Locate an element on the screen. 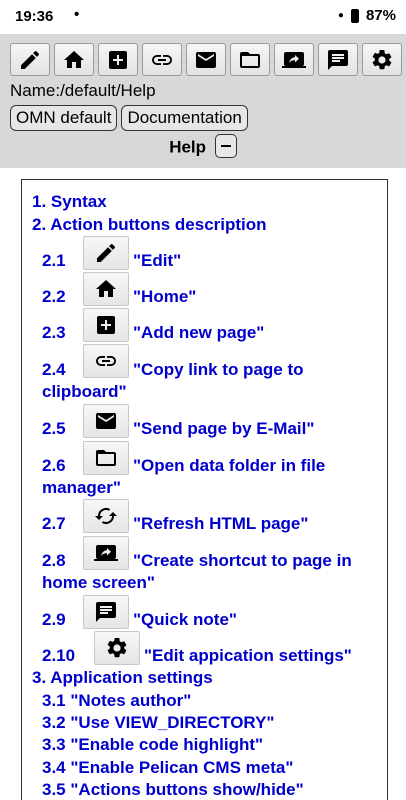 The width and height of the screenshot is (406, 800). link-buttons: OMN default Documentation is located at coordinates (129, 118).